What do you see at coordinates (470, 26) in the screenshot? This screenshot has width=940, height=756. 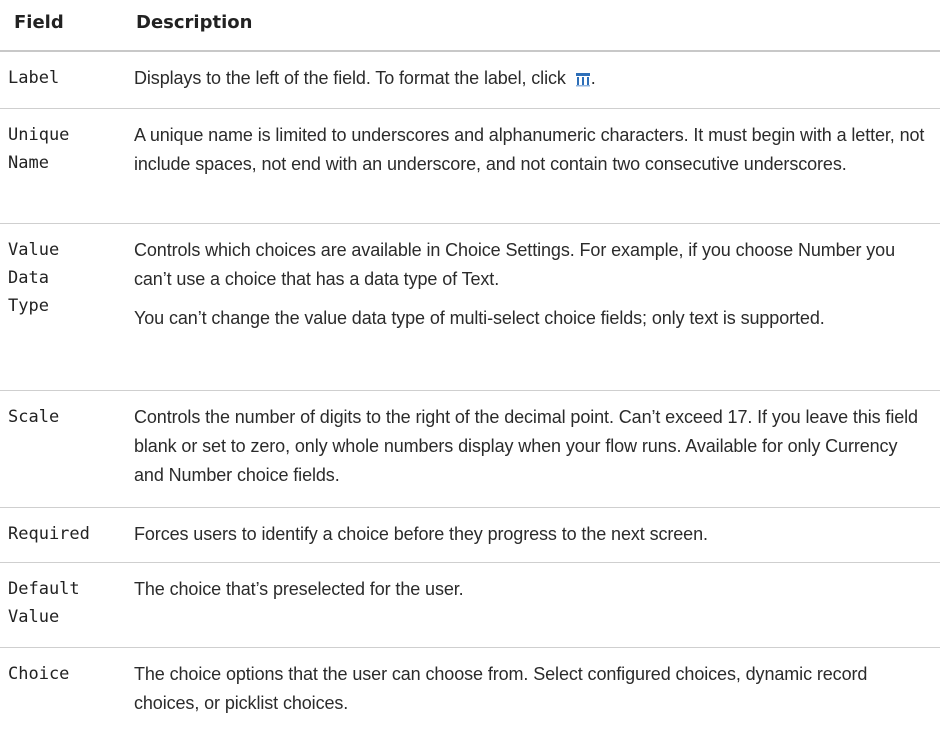 I see `table-header-row: Field Description` at bounding box center [470, 26].